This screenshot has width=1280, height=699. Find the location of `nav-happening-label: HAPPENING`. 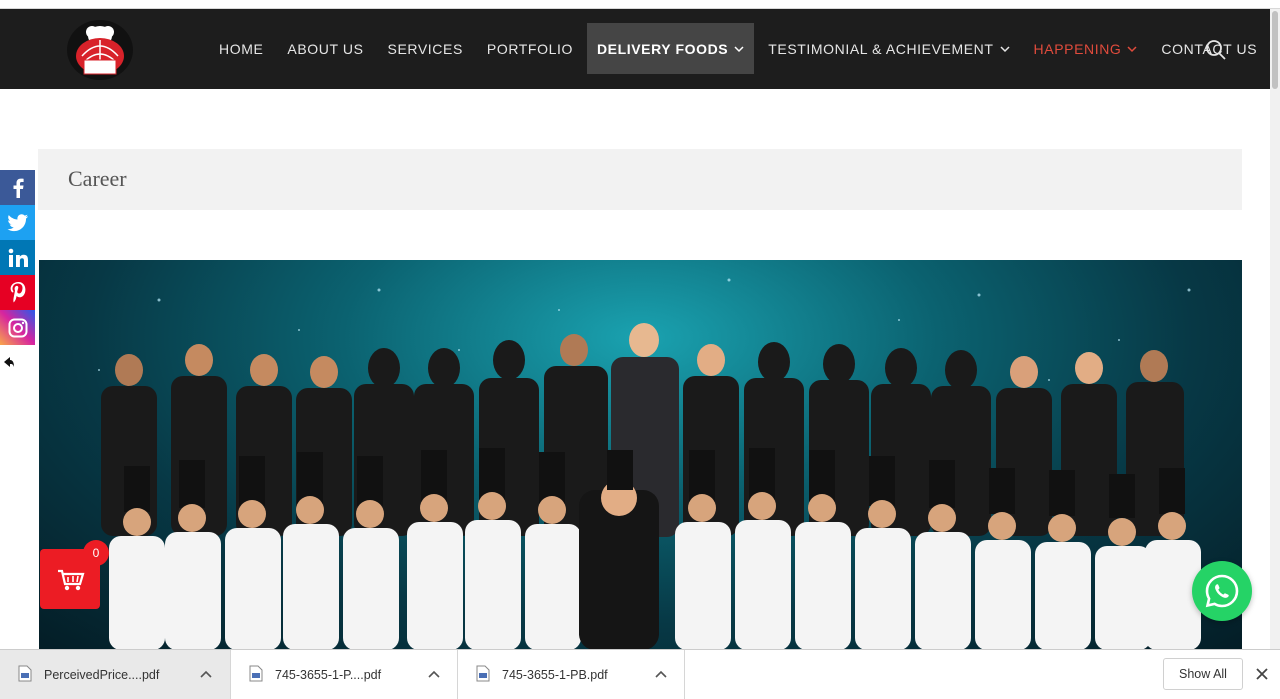

nav-happening-label: HAPPENING is located at coordinates (1077, 48).